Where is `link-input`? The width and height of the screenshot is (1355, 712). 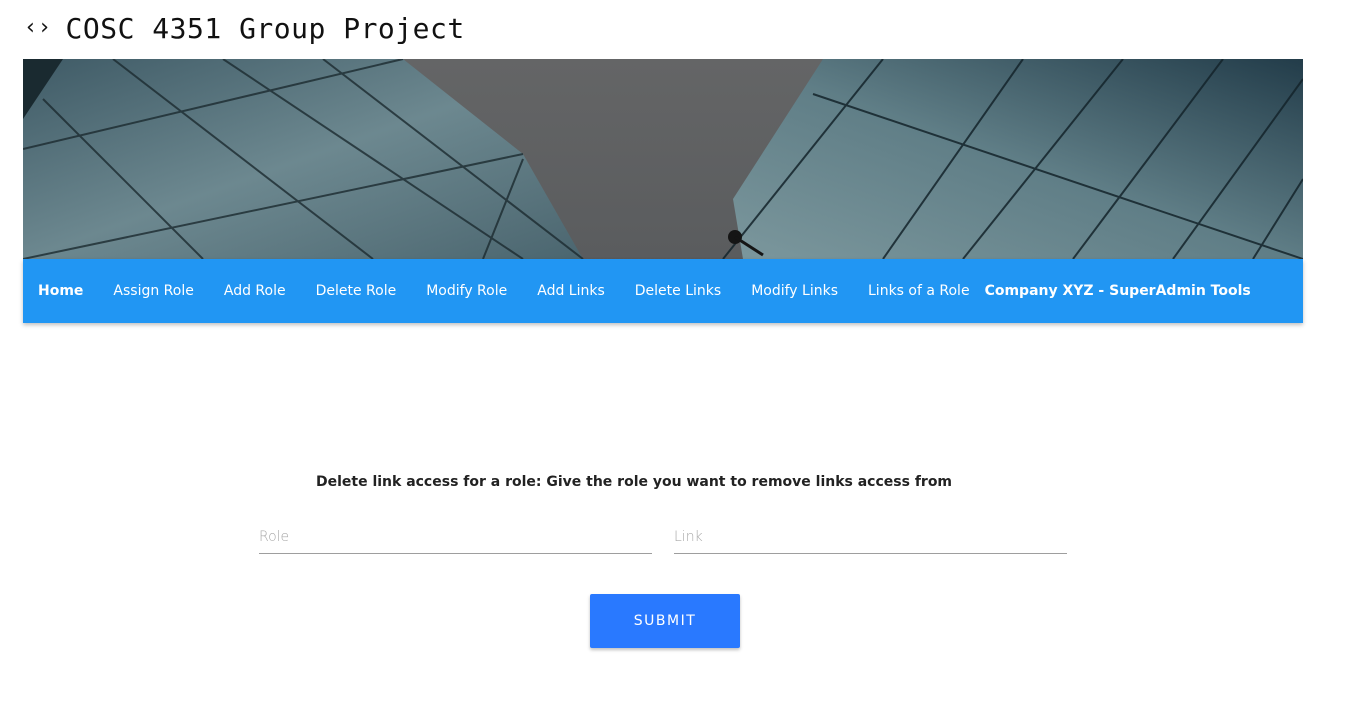
link-input is located at coordinates (870, 537).